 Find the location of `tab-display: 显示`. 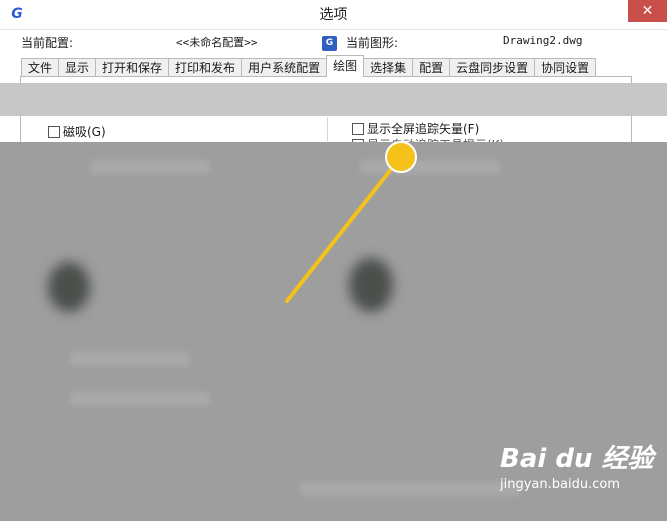

tab-display: 显示 is located at coordinates (77, 67).